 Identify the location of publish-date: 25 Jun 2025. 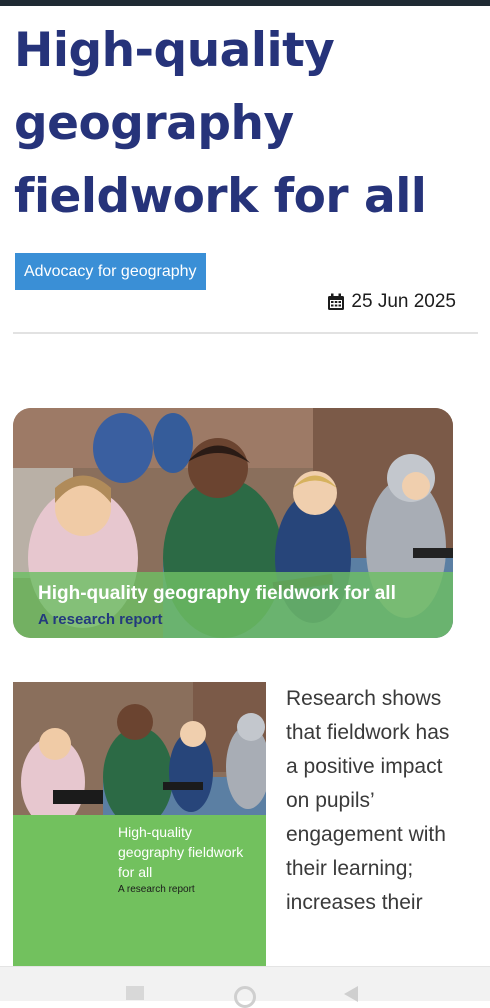
(391, 302).